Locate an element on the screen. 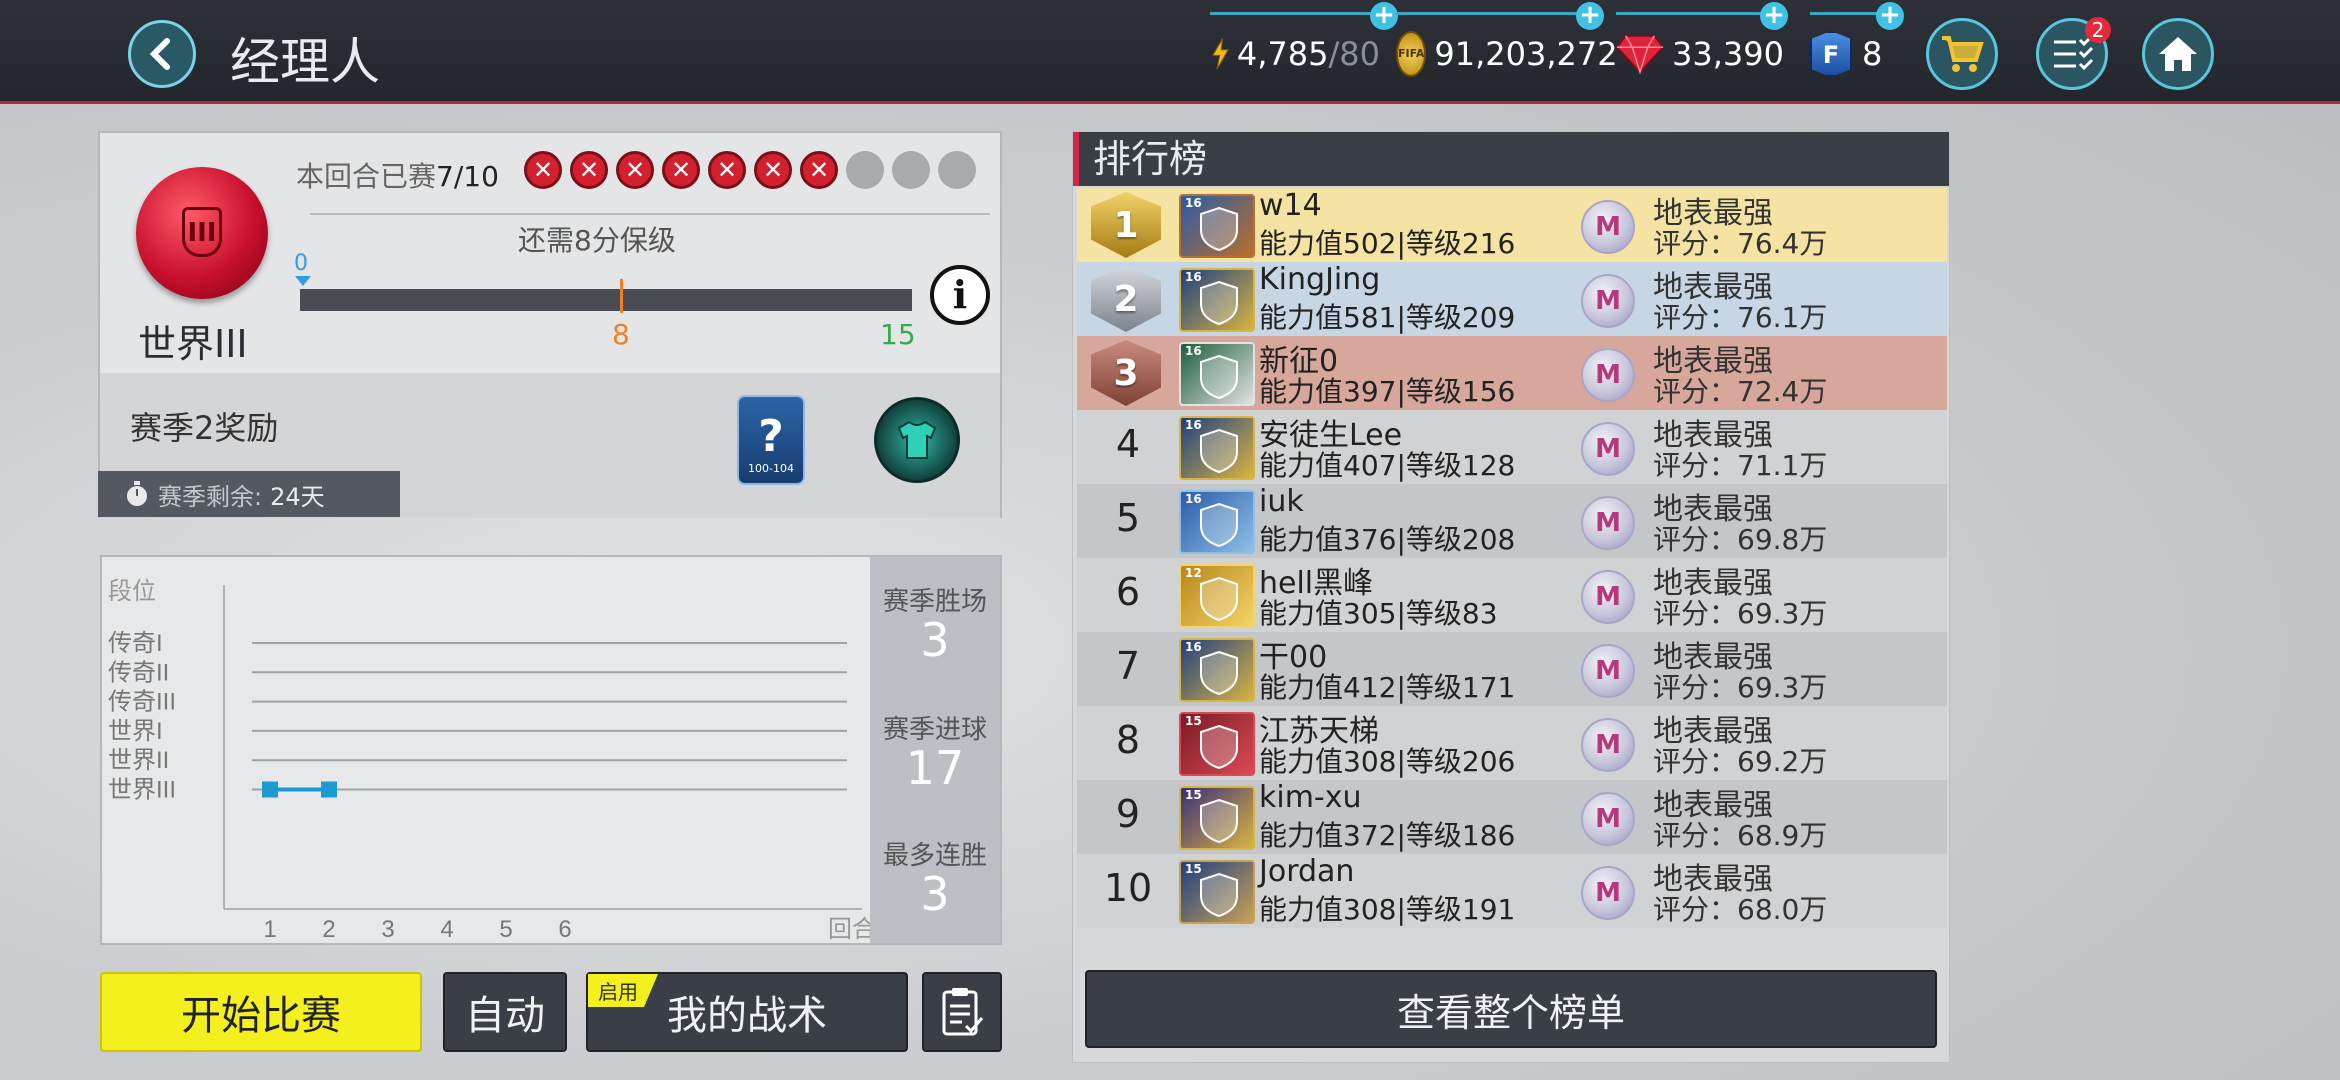 The image size is (2340, 1080). chevron-left-icon is located at coordinates (159, 54).